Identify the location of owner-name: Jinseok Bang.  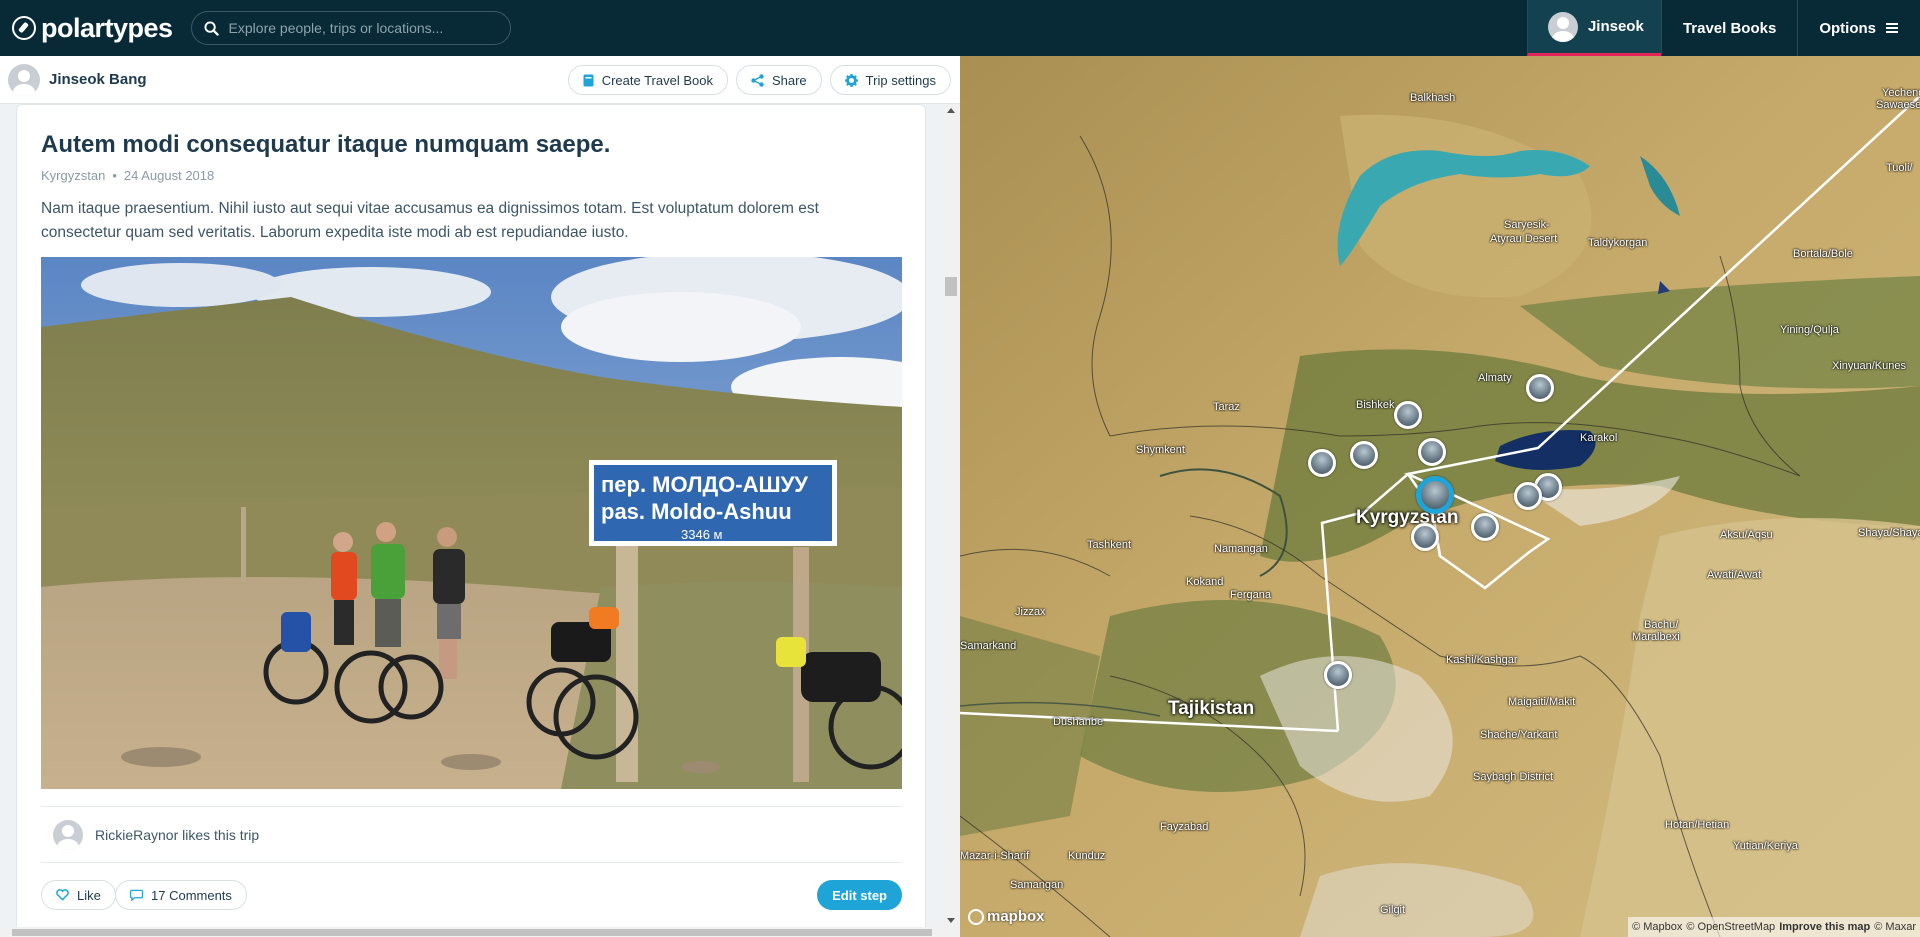
(98, 79).